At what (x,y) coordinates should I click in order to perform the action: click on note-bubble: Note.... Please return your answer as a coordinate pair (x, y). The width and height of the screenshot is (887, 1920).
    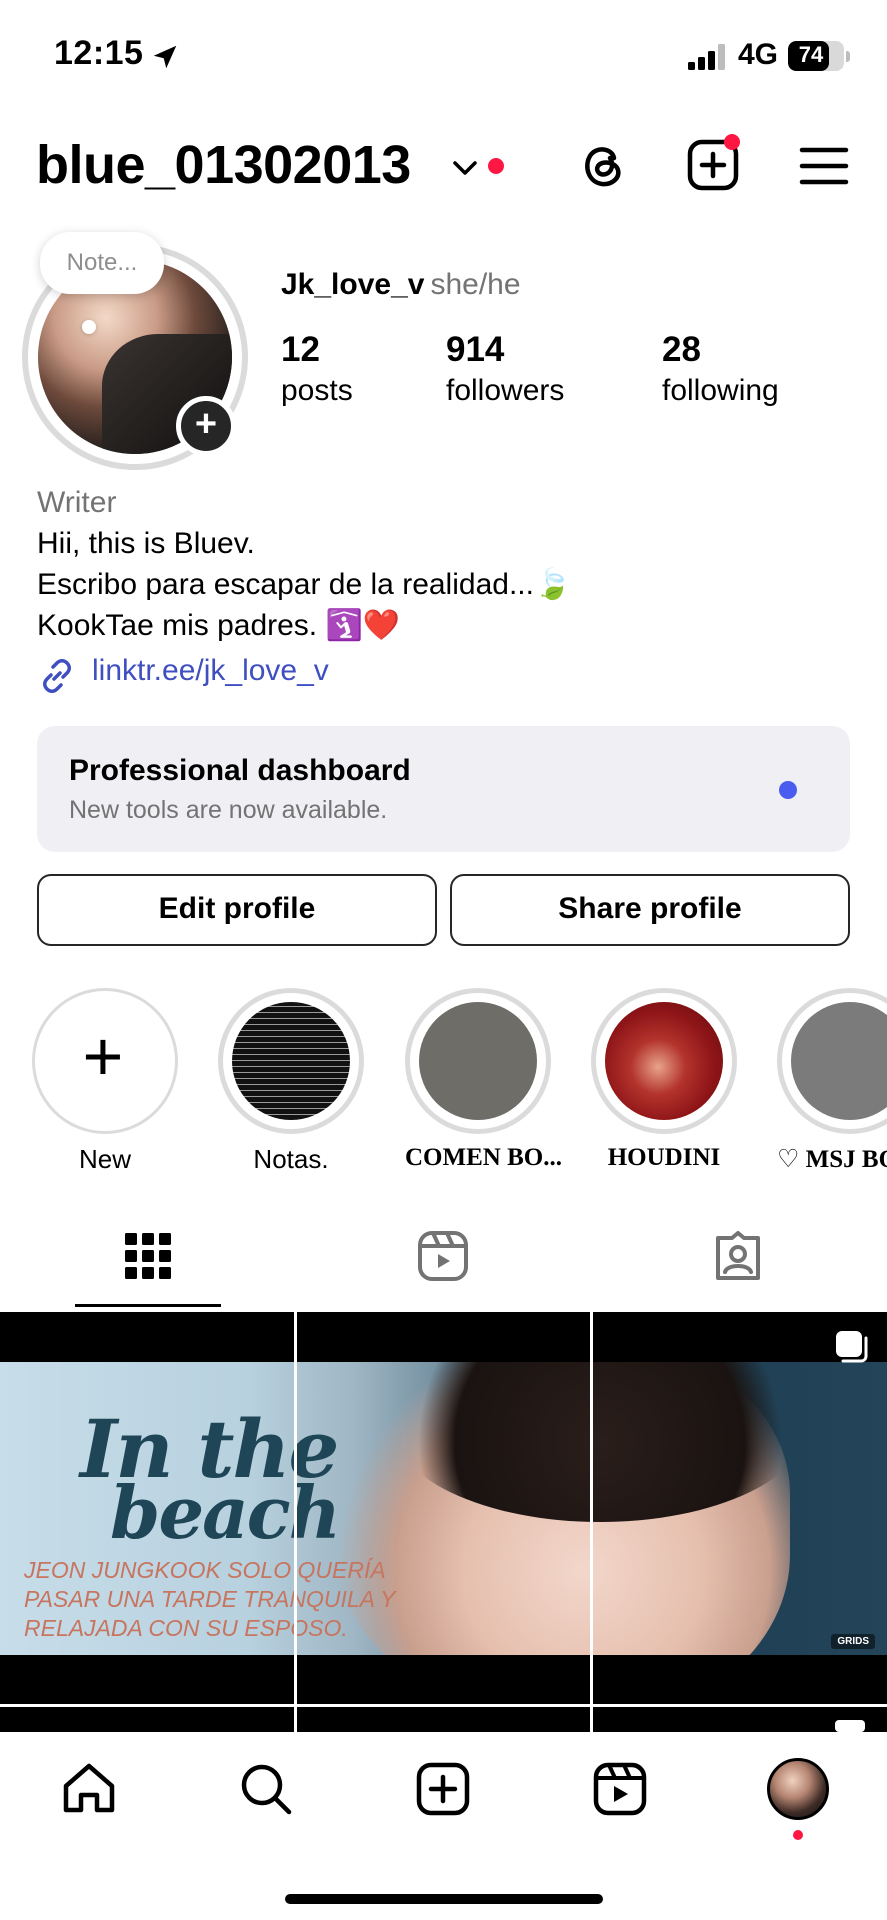
    Looking at the image, I should click on (102, 263).